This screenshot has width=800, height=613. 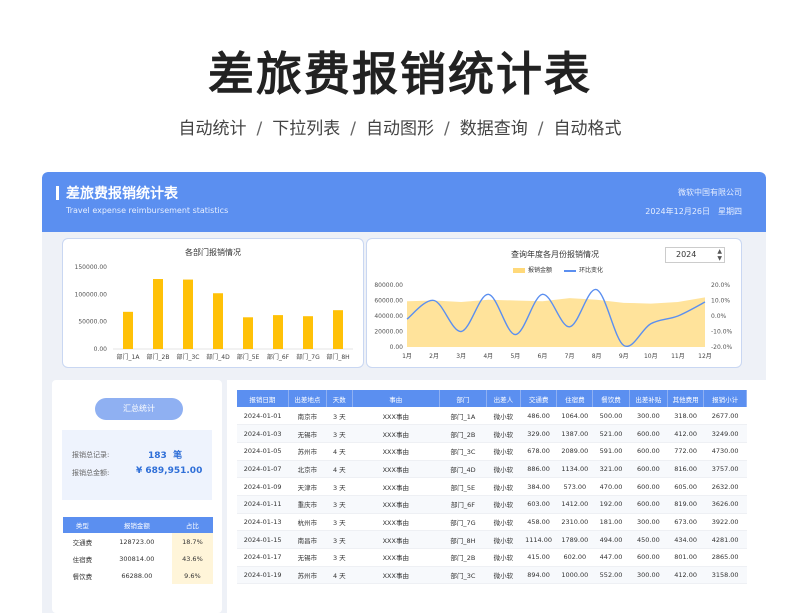 I want to click on table-cell: 2677.00, so click(x=725, y=416).